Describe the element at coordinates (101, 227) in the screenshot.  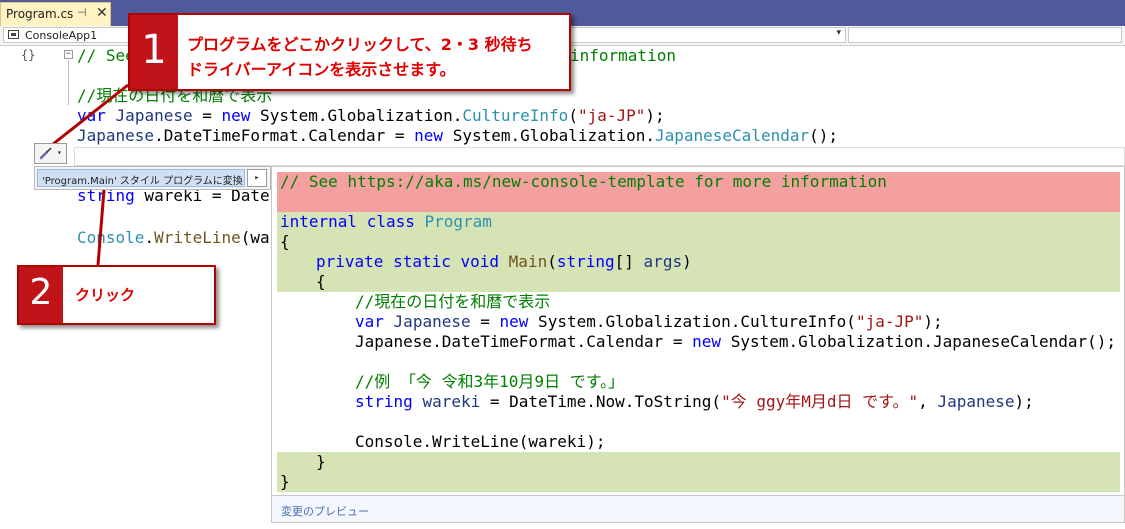
I see `callout-2-pointer` at that location.